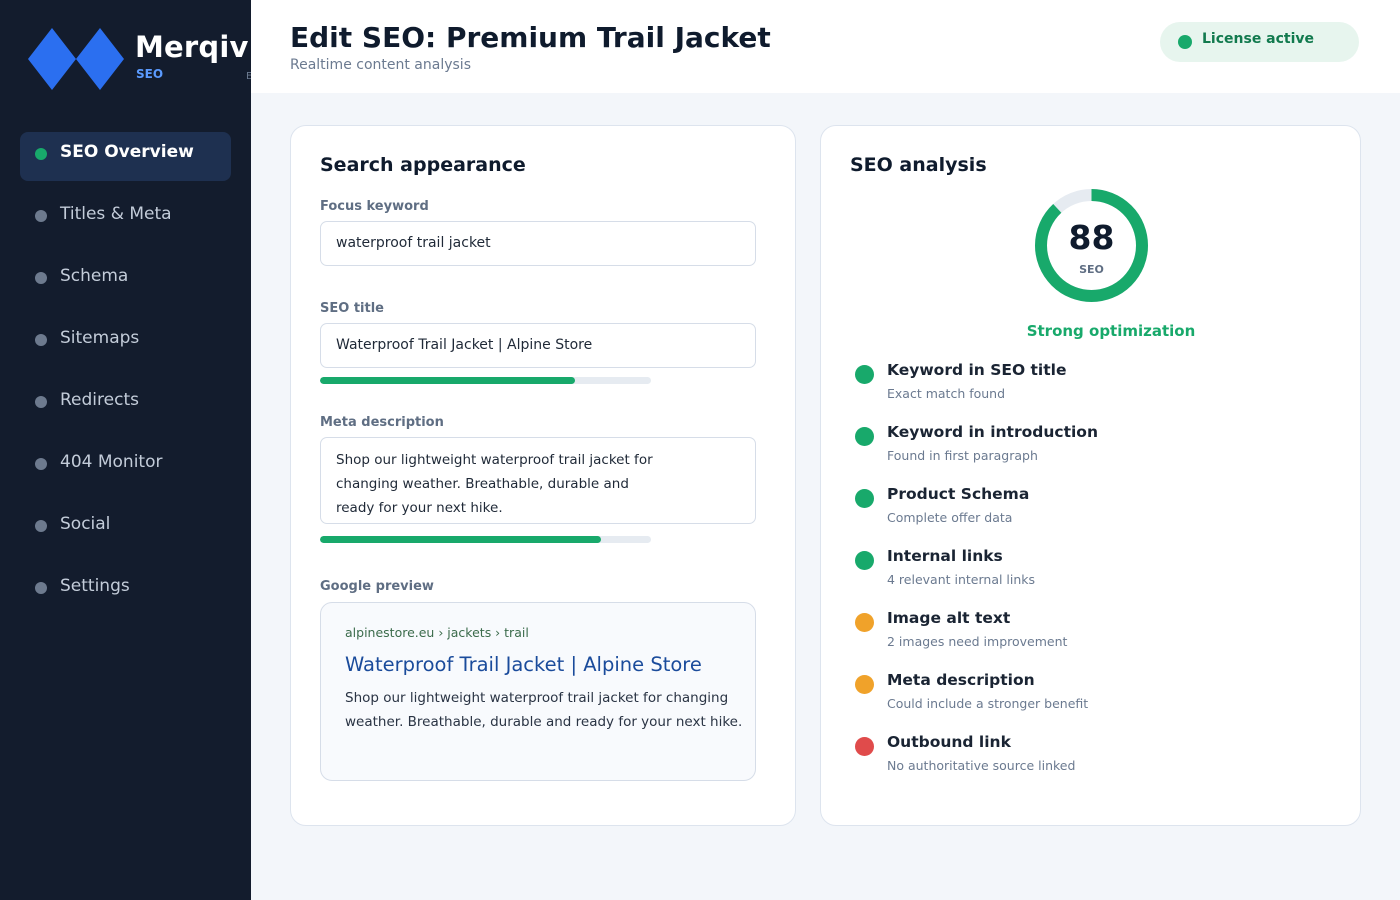 Image resolution: width=1400 pixels, height=900 pixels. What do you see at coordinates (461, 539) in the screenshot?
I see `meta-description-length-fill` at bounding box center [461, 539].